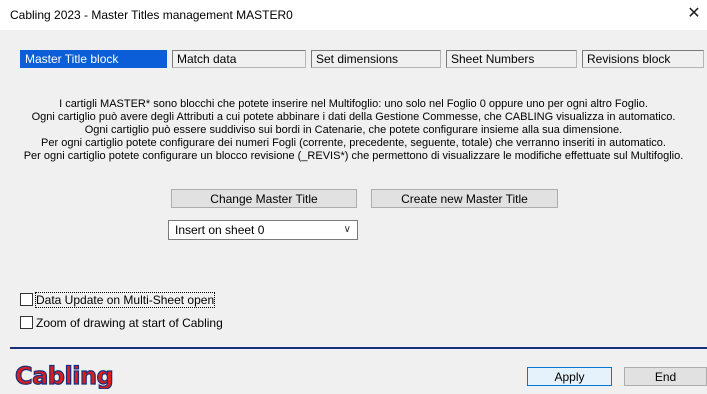 This screenshot has height=394, width=707. Describe the element at coordinates (220, 230) in the screenshot. I see `insert-sheet-select-value: Insert on sheet 0` at that location.